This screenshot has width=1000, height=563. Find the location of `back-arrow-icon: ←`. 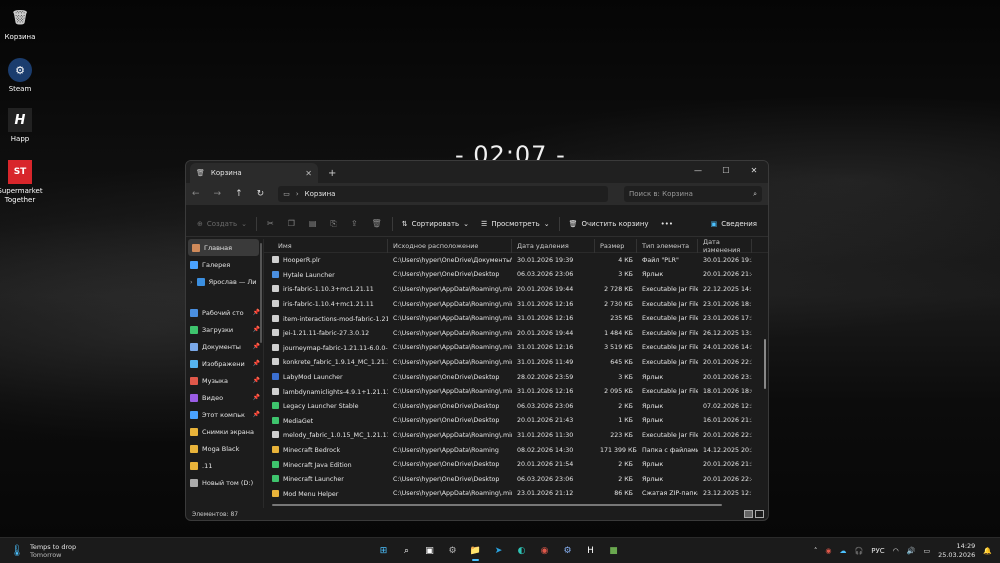

back-arrow-icon: ← is located at coordinates (196, 194).